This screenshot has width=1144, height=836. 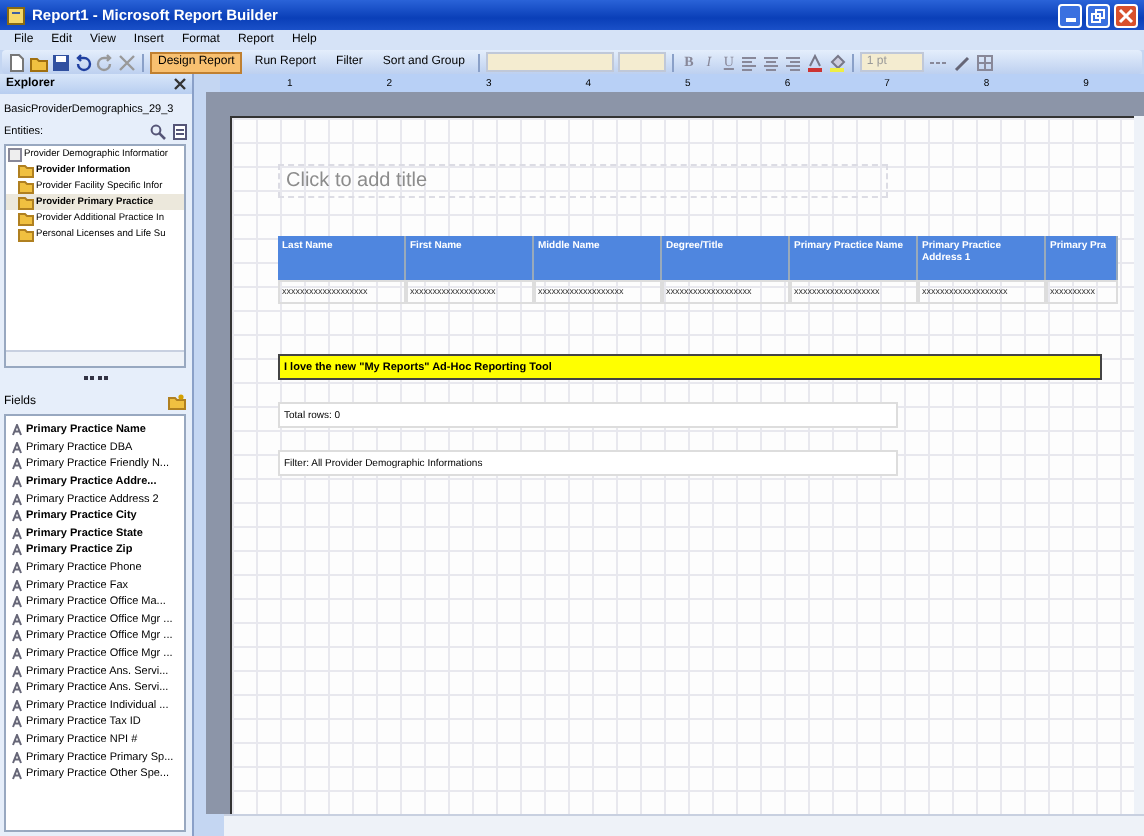 What do you see at coordinates (963, 62) in the screenshot?
I see `pen-icon` at bounding box center [963, 62].